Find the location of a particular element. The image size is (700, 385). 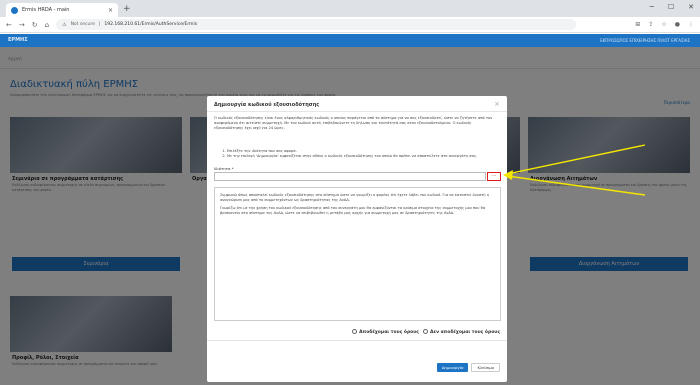

role-field-label: Ιδιότητα * is located at coordinates (224, 168).